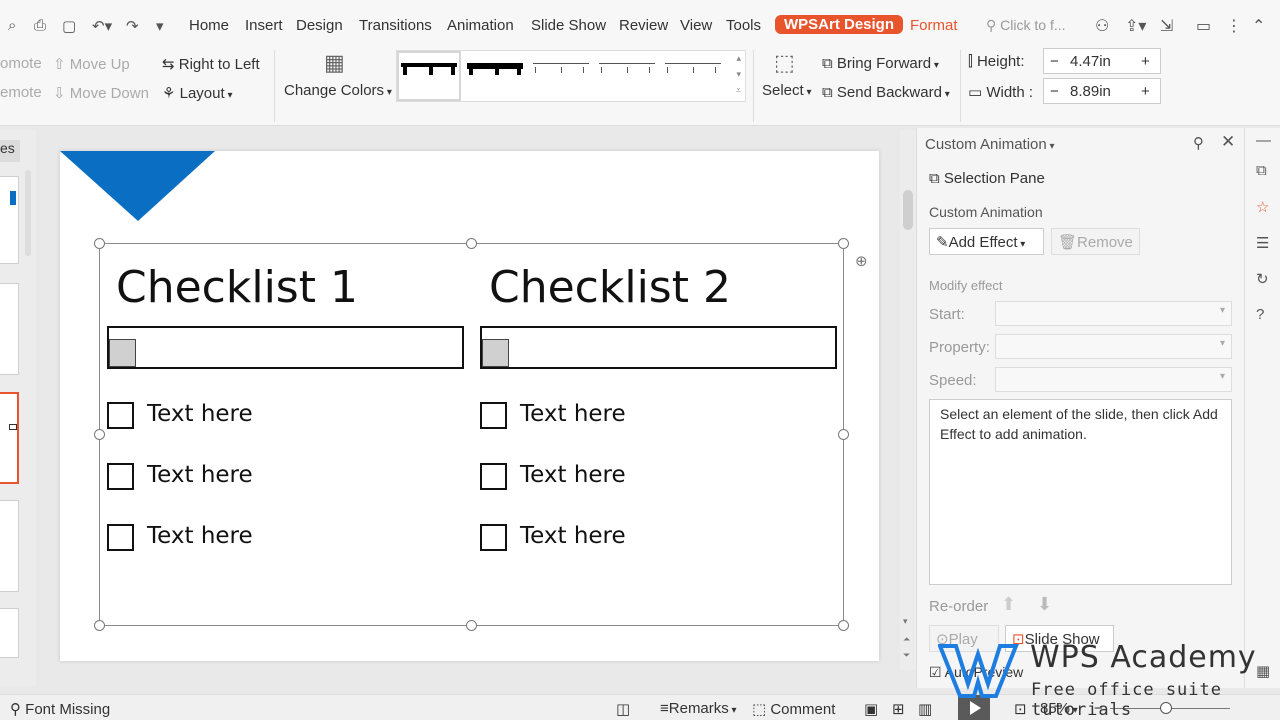  Describe the element at coordinates (987, 178) in the screenshot. I see `selection-pane-link: ⧉ Selection Pane` at that location.